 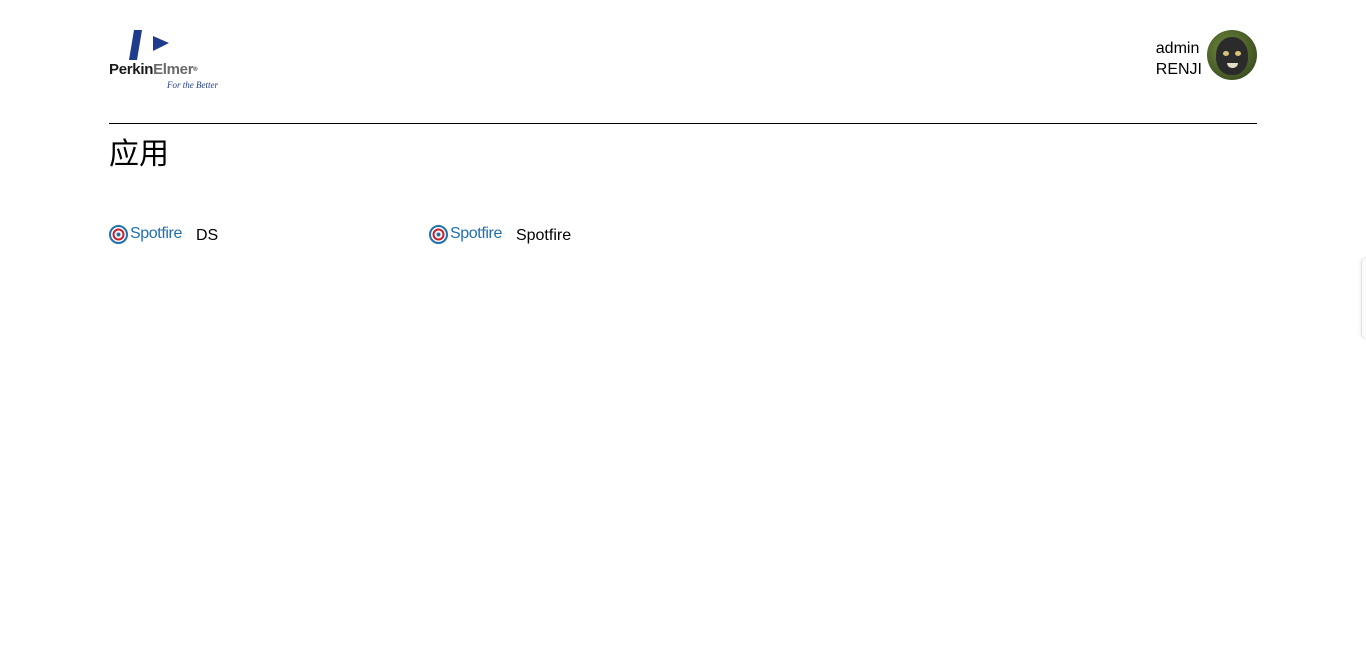 I want to click on monkey-avatar-icon, so click(x=1232, y=56).